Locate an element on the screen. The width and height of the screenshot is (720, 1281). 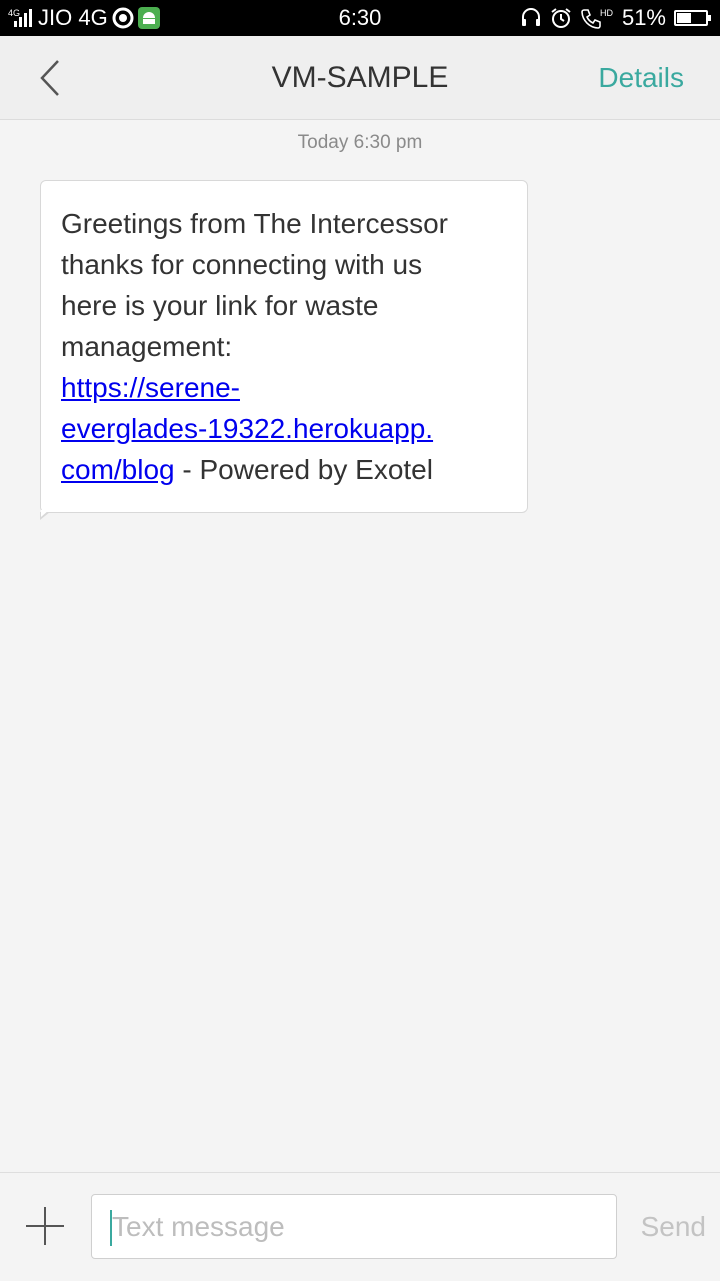
battery-fill is located at coordinates (684, 18).